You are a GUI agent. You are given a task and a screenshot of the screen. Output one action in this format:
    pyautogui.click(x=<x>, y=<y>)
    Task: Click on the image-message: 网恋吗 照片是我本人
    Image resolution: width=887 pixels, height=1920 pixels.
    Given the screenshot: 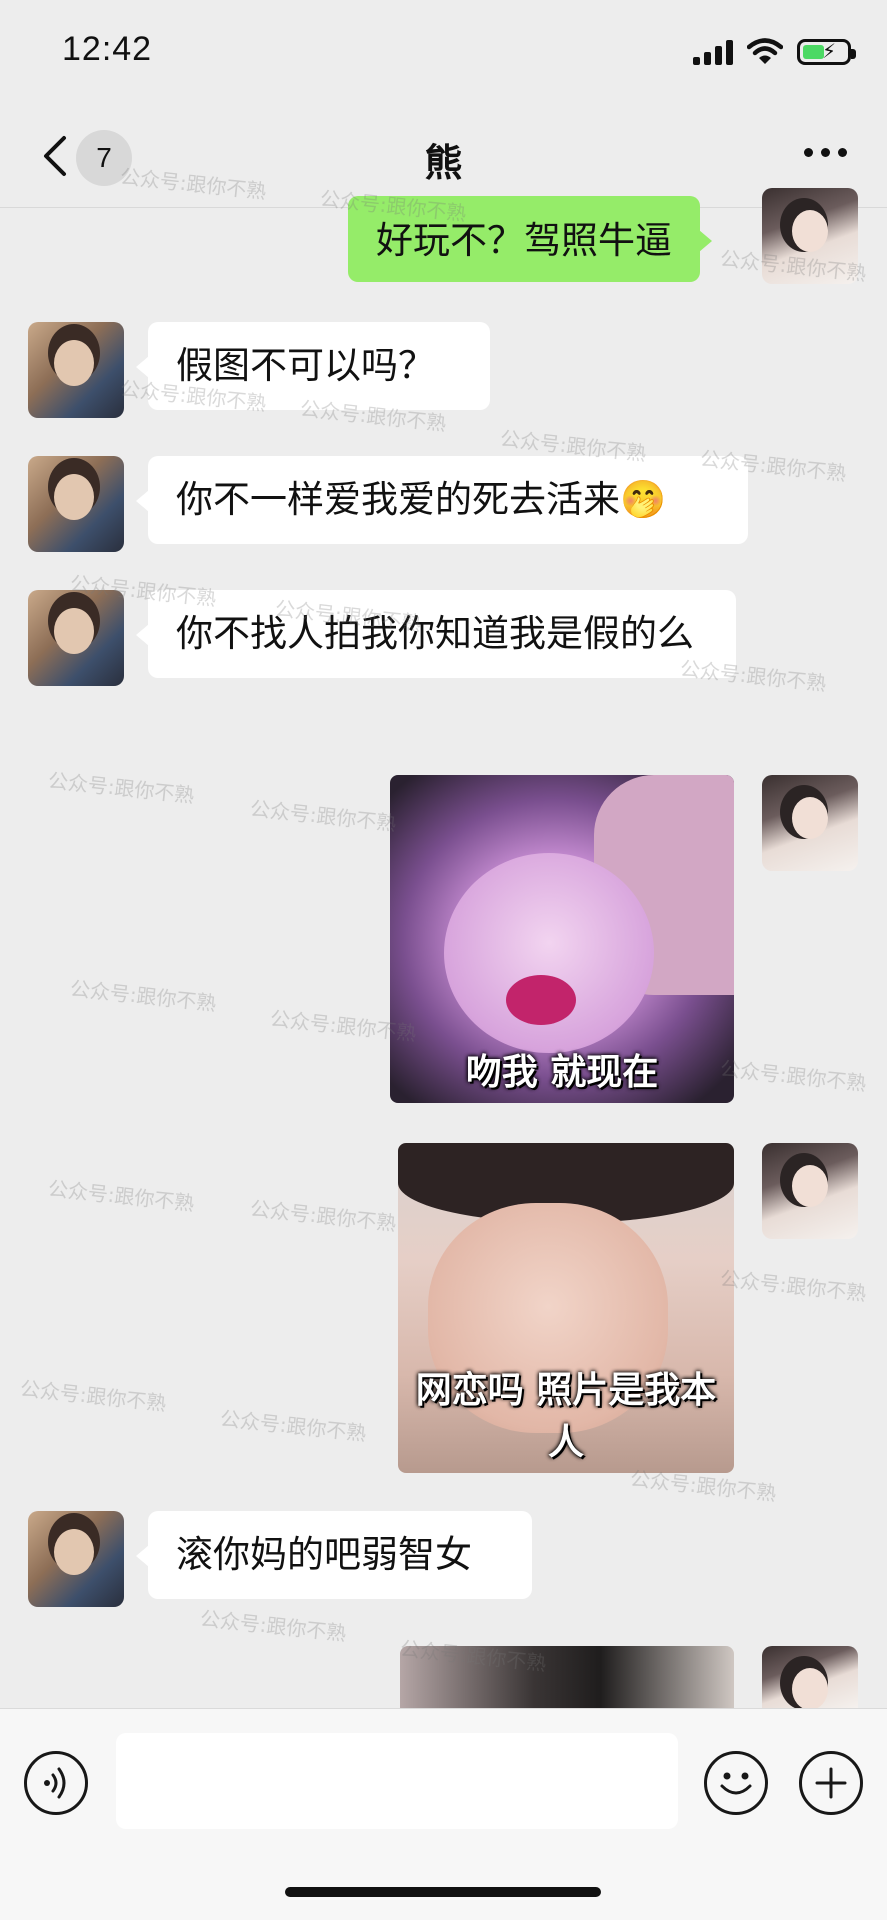 What is the action you would take?
    pyautogui.click(x=566, y=1308)
    